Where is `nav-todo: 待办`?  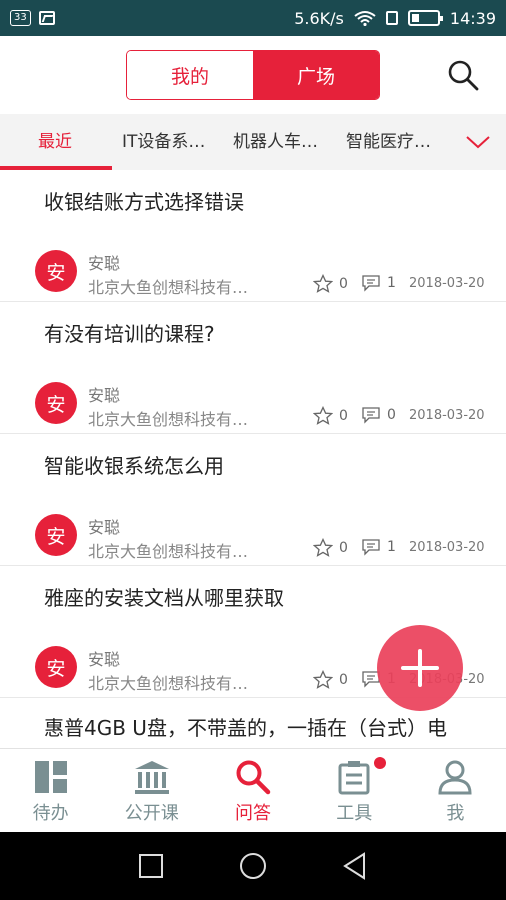
nav-todo: 待办 is located at coordinates (50, 790).